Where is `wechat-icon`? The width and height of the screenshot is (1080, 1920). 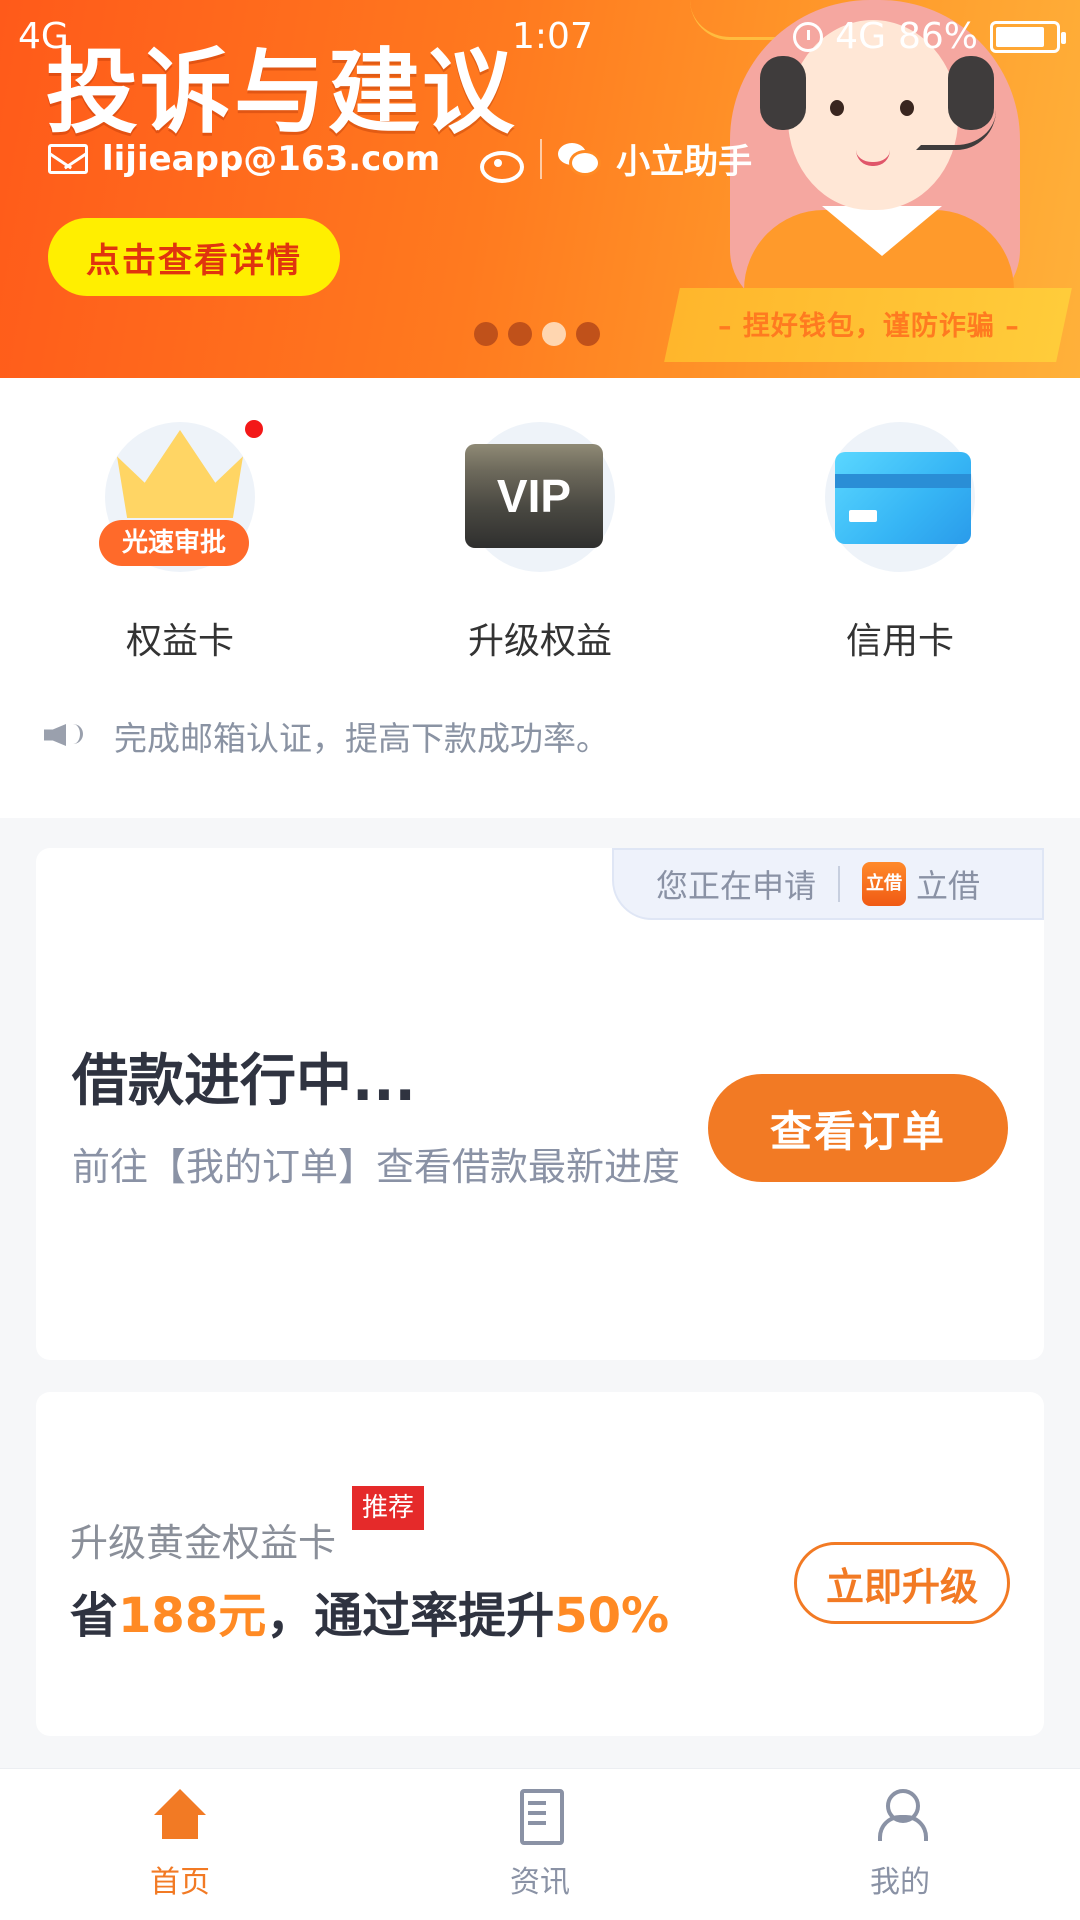 wechat-icon is located at coordinates (580, 159).